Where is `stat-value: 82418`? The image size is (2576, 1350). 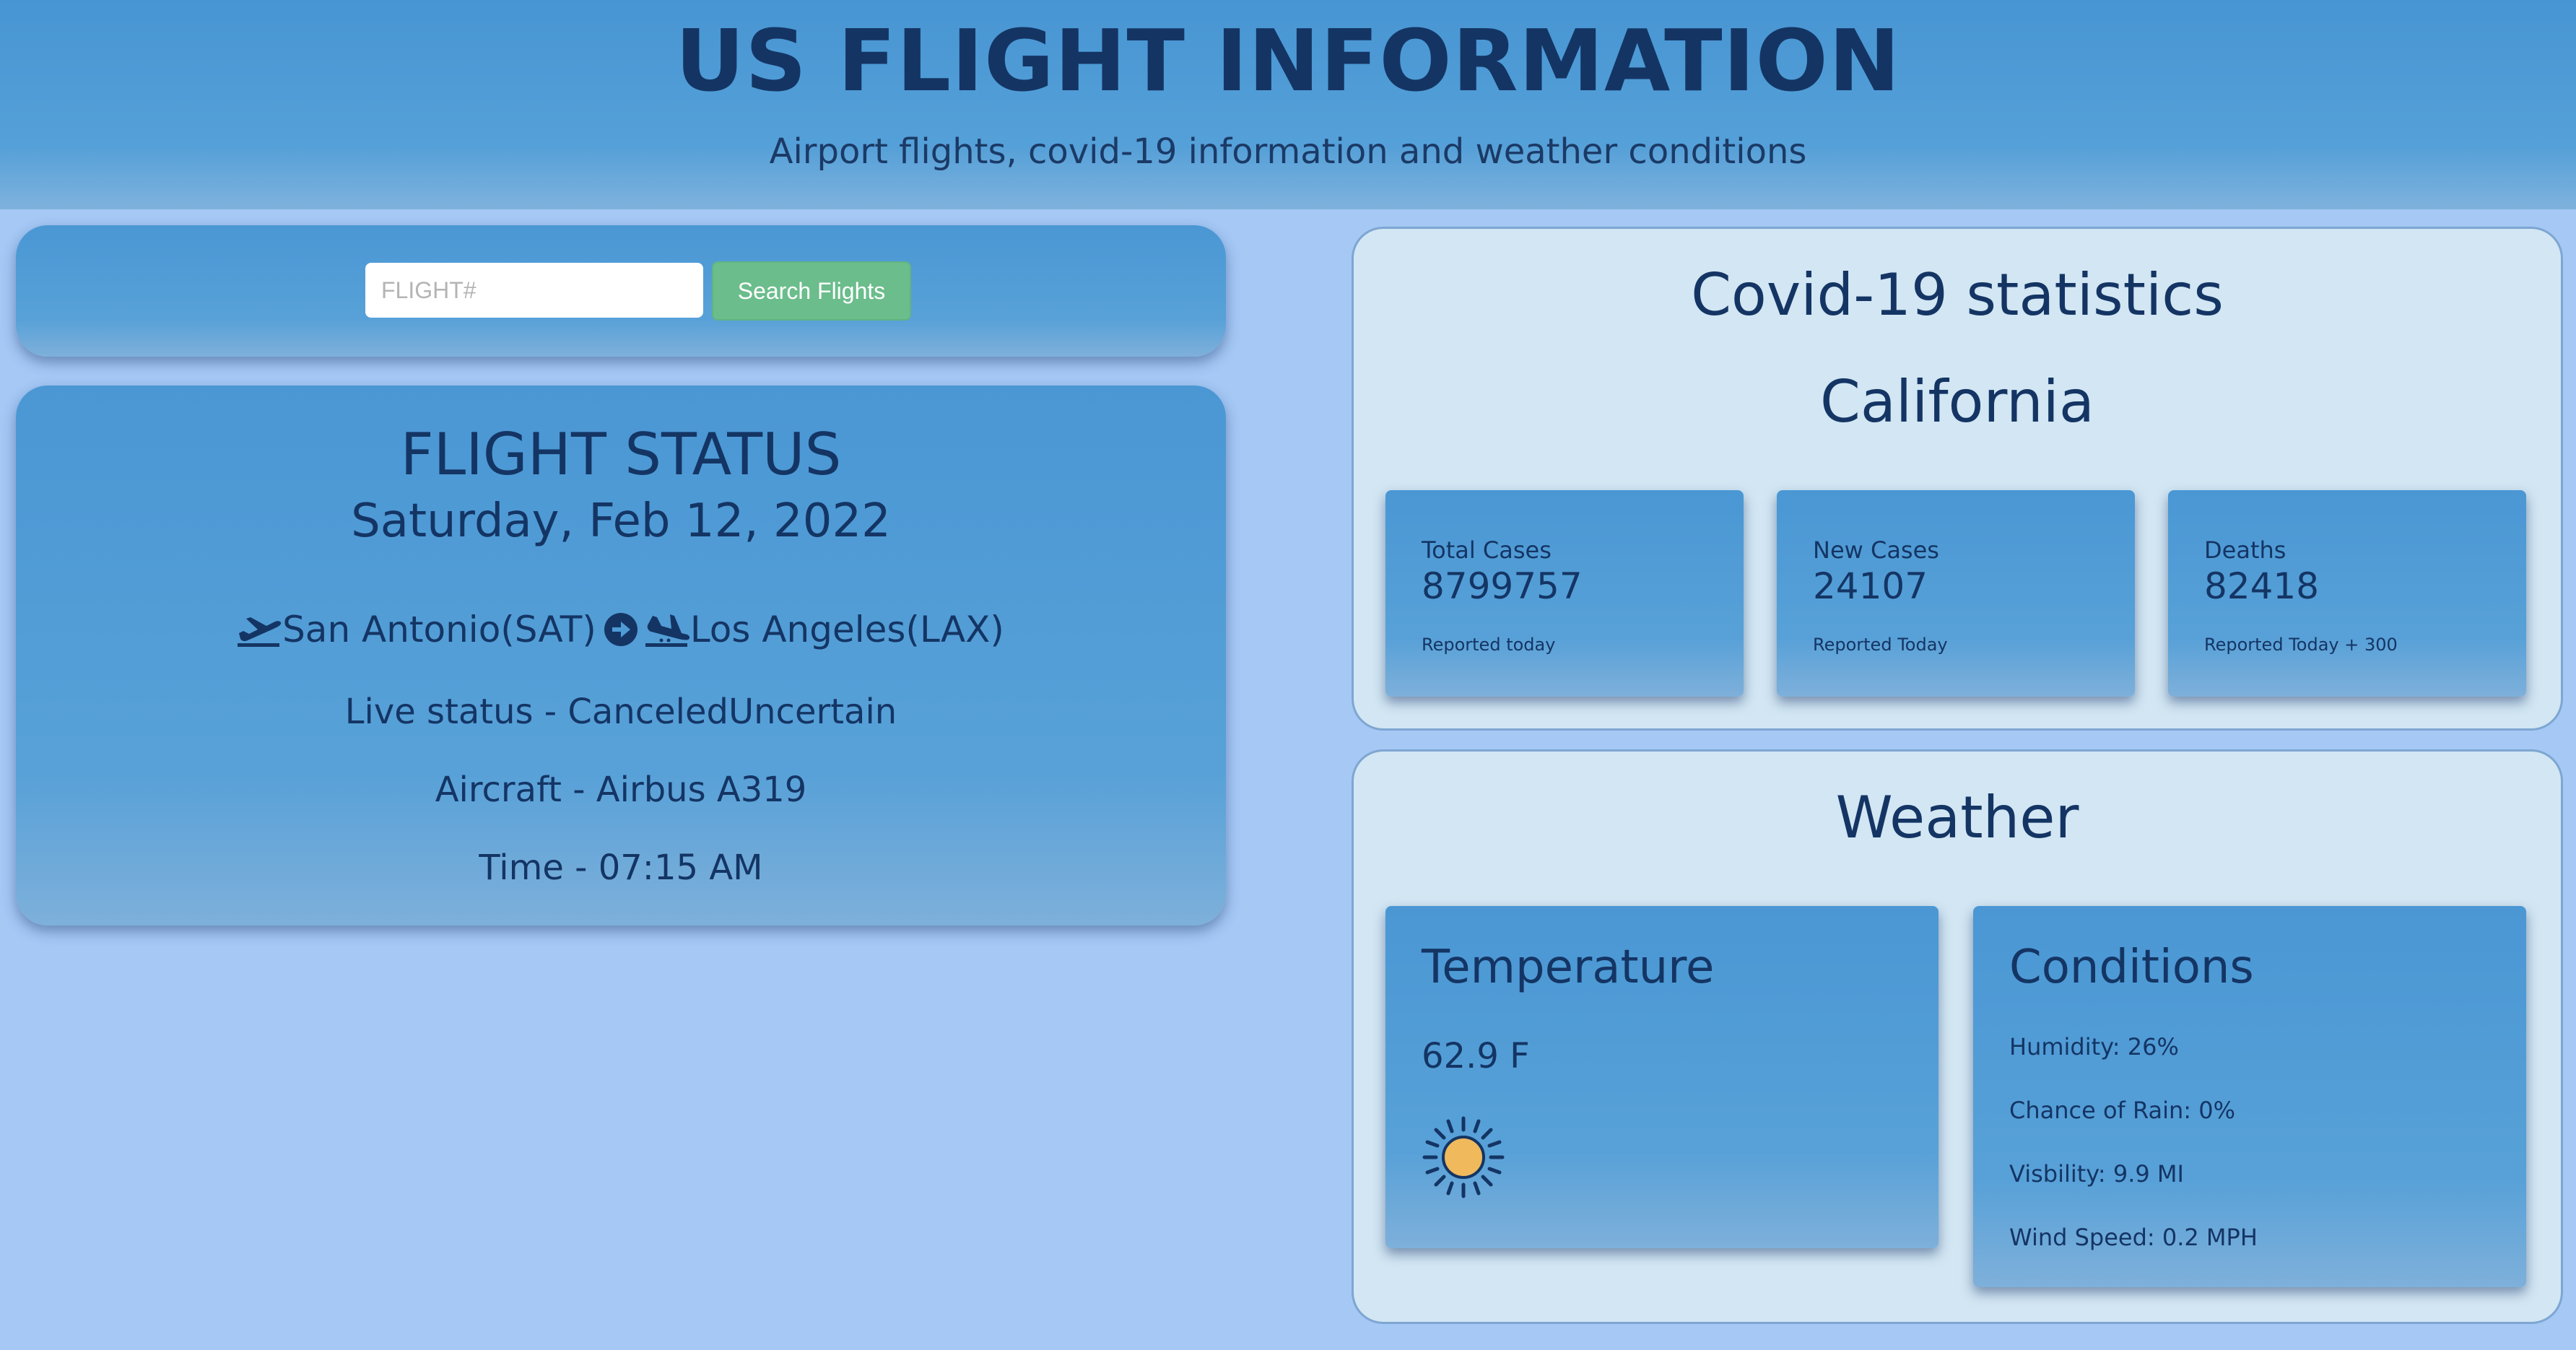
stat-value: 82418 is located at coordinates (2262, 586).